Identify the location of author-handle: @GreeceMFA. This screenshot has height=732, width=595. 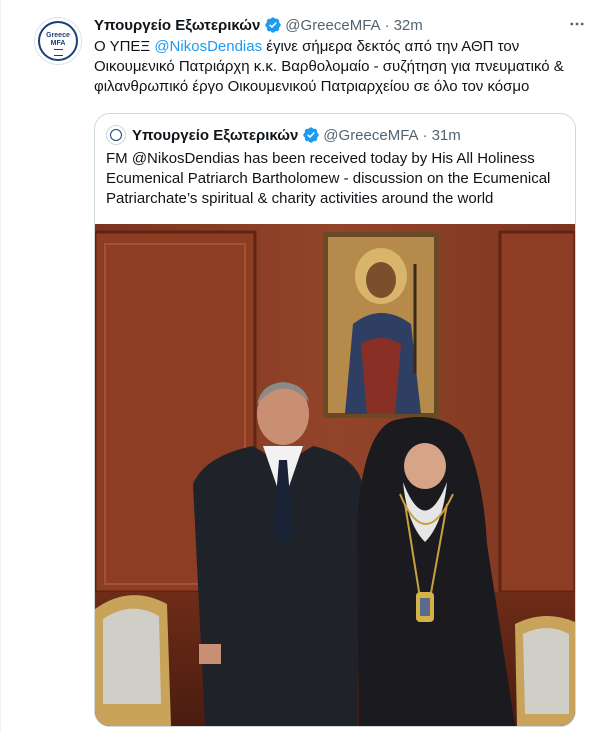
(332, 25).